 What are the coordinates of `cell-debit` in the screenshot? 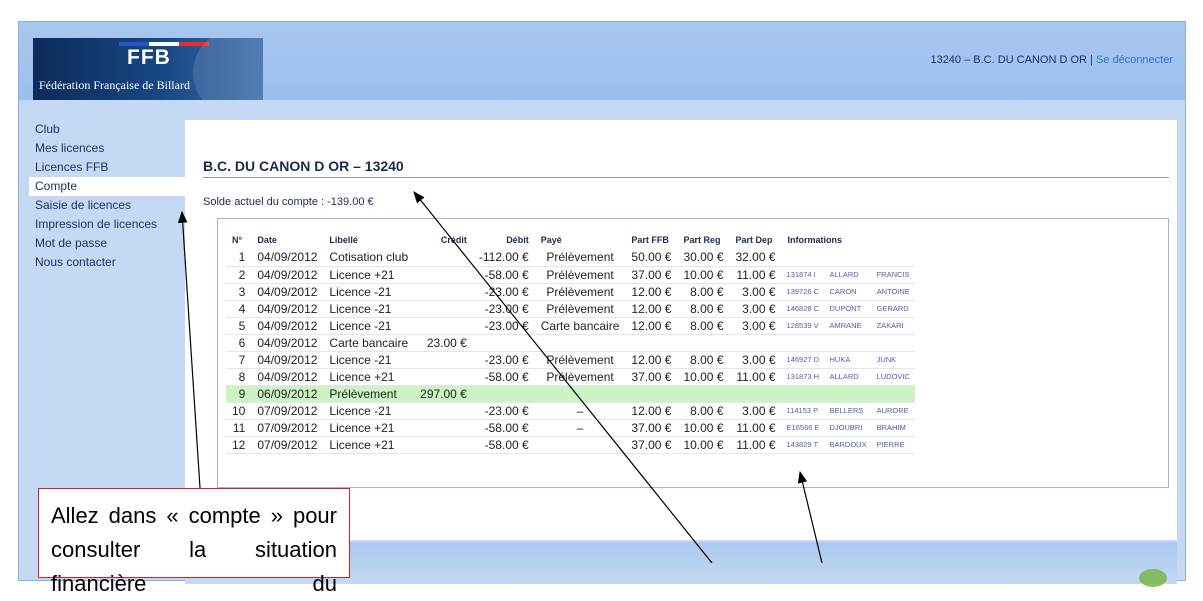 It's located at (503, 394).